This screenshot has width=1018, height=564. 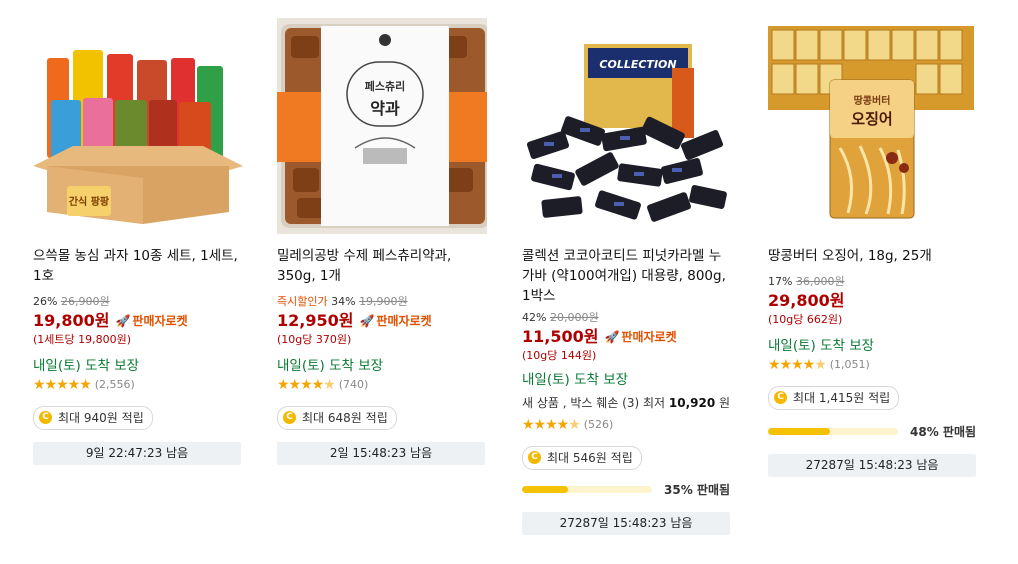 I want to click on product-image: 땅콩버터 오징어, so click(x=873, y=126).